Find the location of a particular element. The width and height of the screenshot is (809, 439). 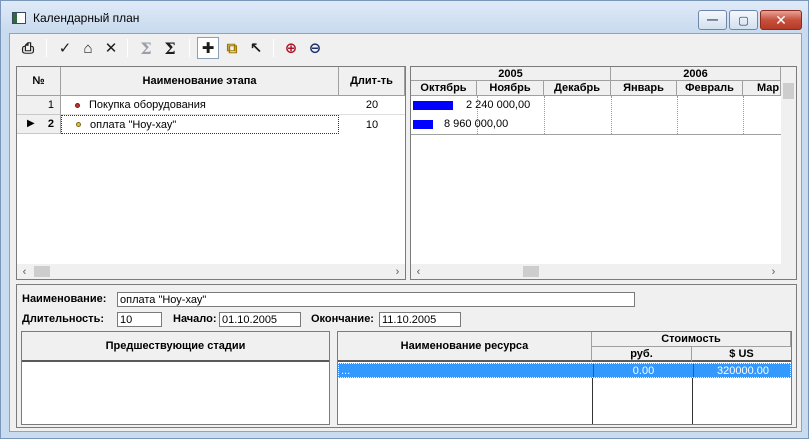

stages-hscrollbar: ‹ › is located at coordinates (211, 271).